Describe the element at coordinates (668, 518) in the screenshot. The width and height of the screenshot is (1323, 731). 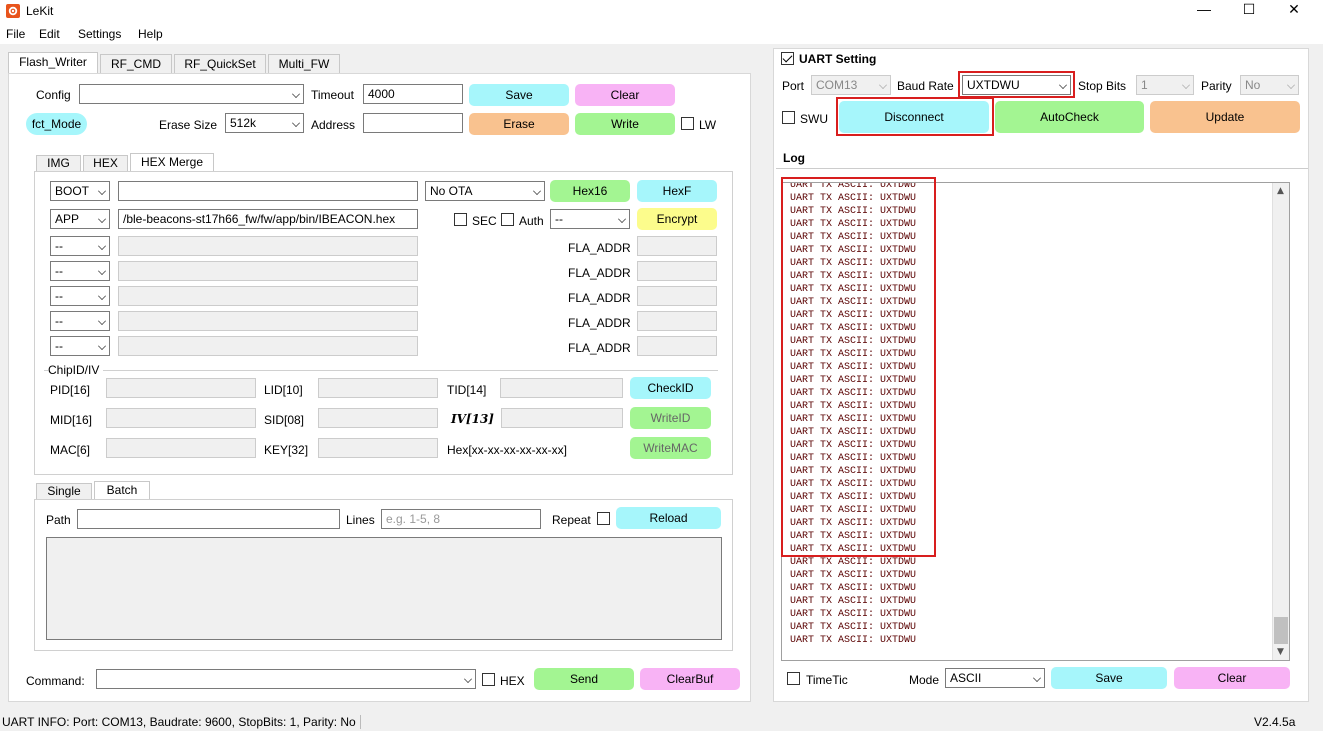
I see `reload-button: Reload` at that location.